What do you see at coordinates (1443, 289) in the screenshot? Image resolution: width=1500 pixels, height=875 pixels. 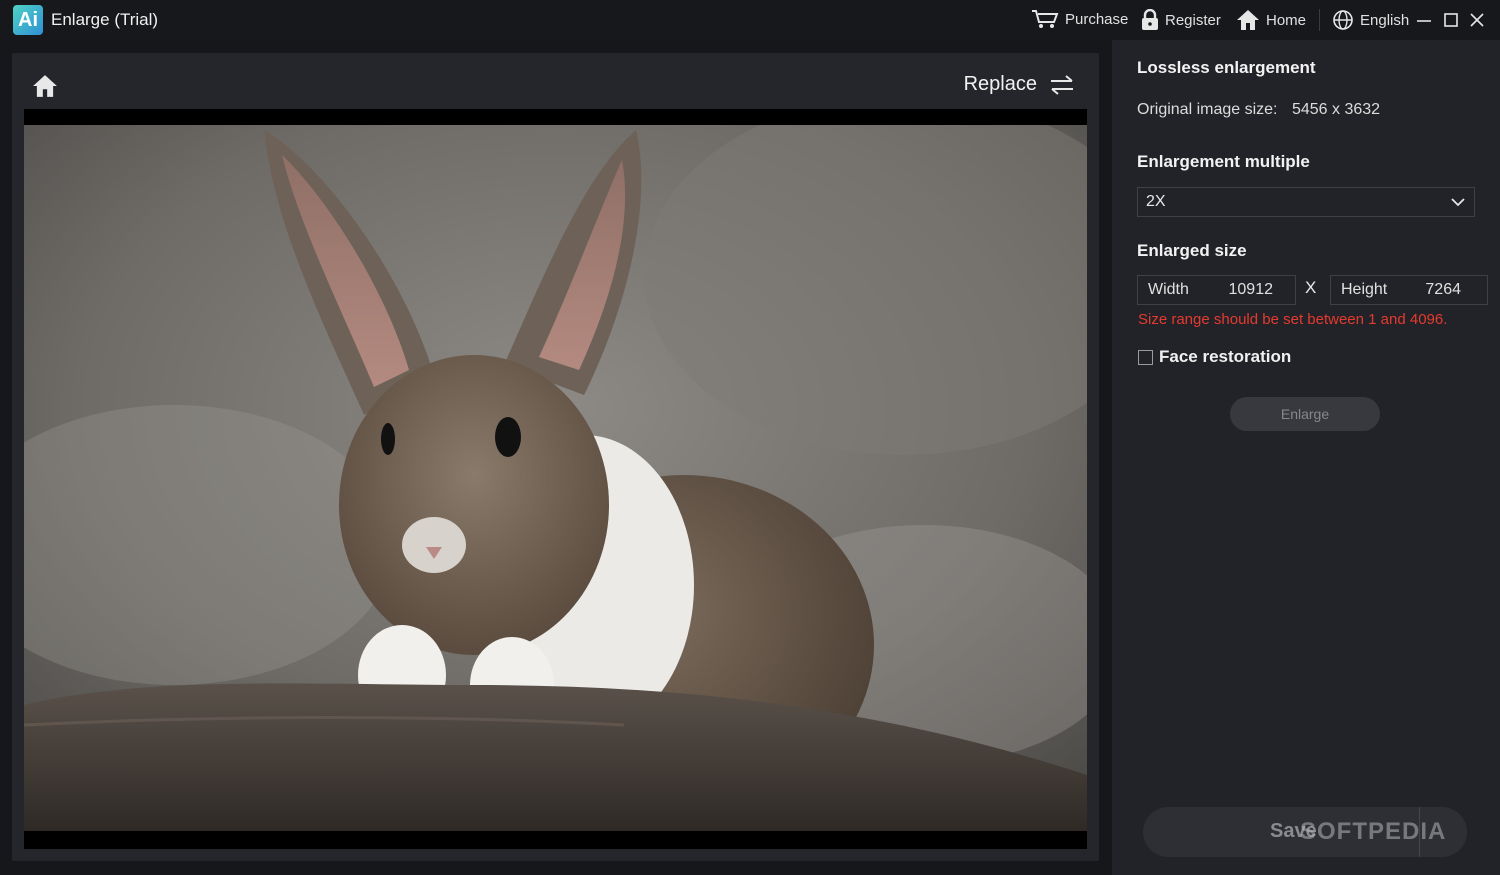 I see `height-value: 7264` at bounding box center [1443, 289].